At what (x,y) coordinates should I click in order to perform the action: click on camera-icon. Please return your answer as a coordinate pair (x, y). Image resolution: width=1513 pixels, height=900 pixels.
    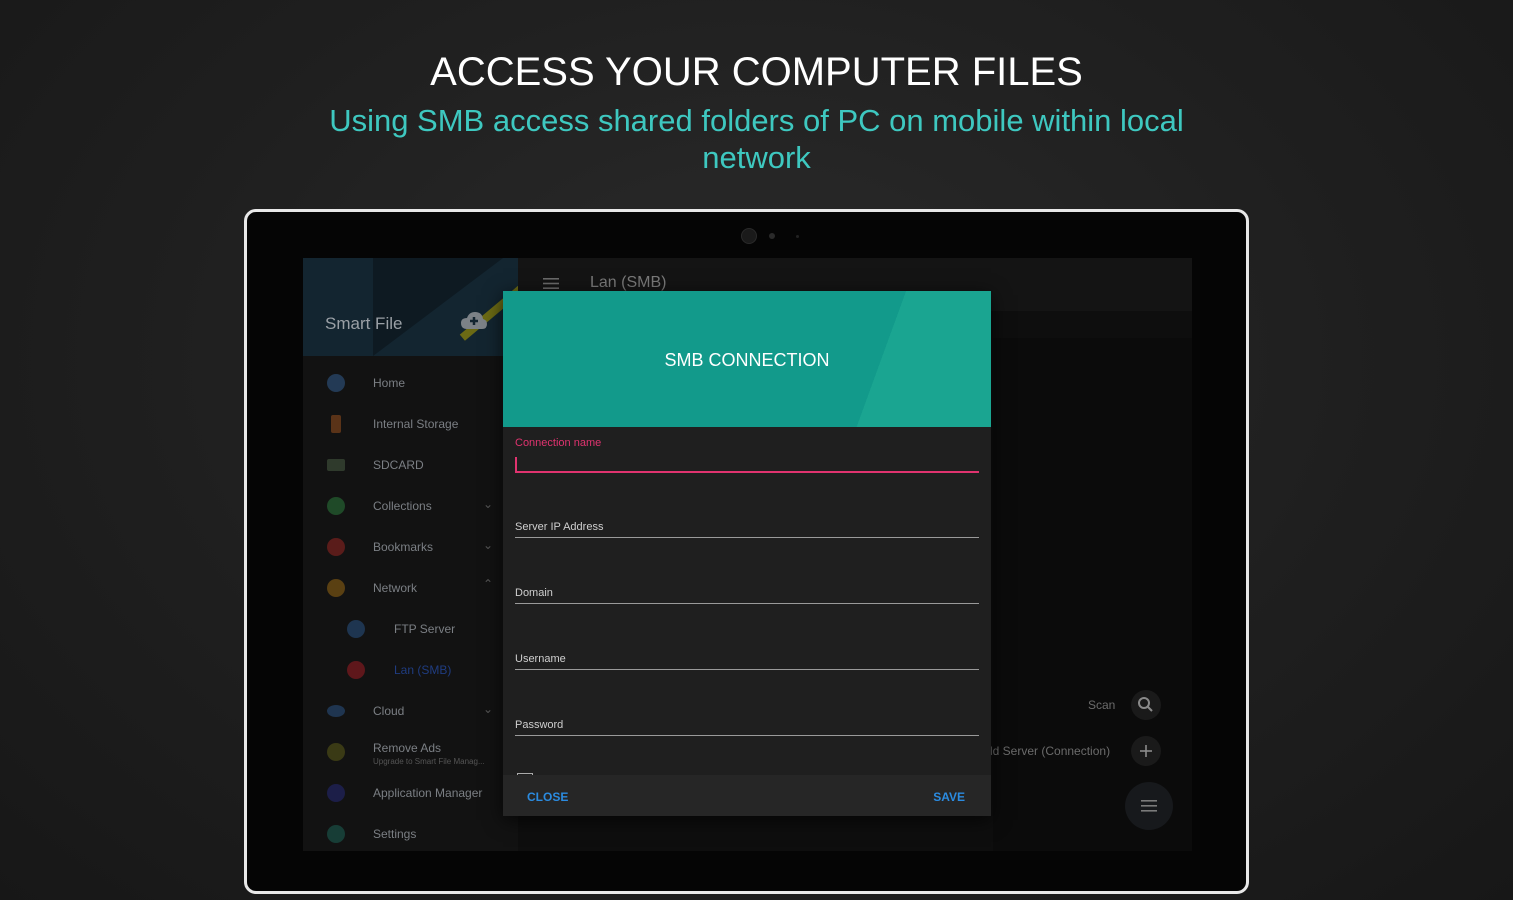
    Looking at the image, I should click on (749, 236).